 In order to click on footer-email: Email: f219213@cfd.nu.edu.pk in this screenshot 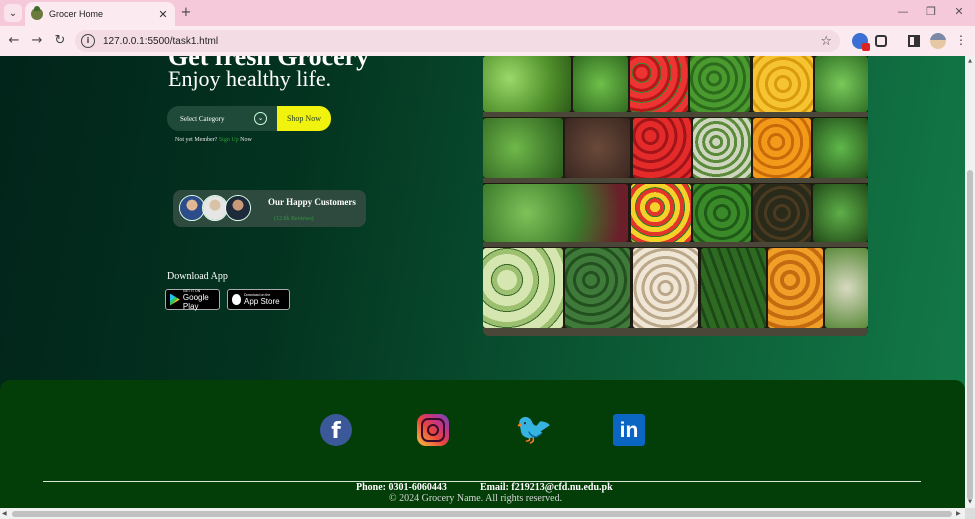, I will do `click(546, 487)`.